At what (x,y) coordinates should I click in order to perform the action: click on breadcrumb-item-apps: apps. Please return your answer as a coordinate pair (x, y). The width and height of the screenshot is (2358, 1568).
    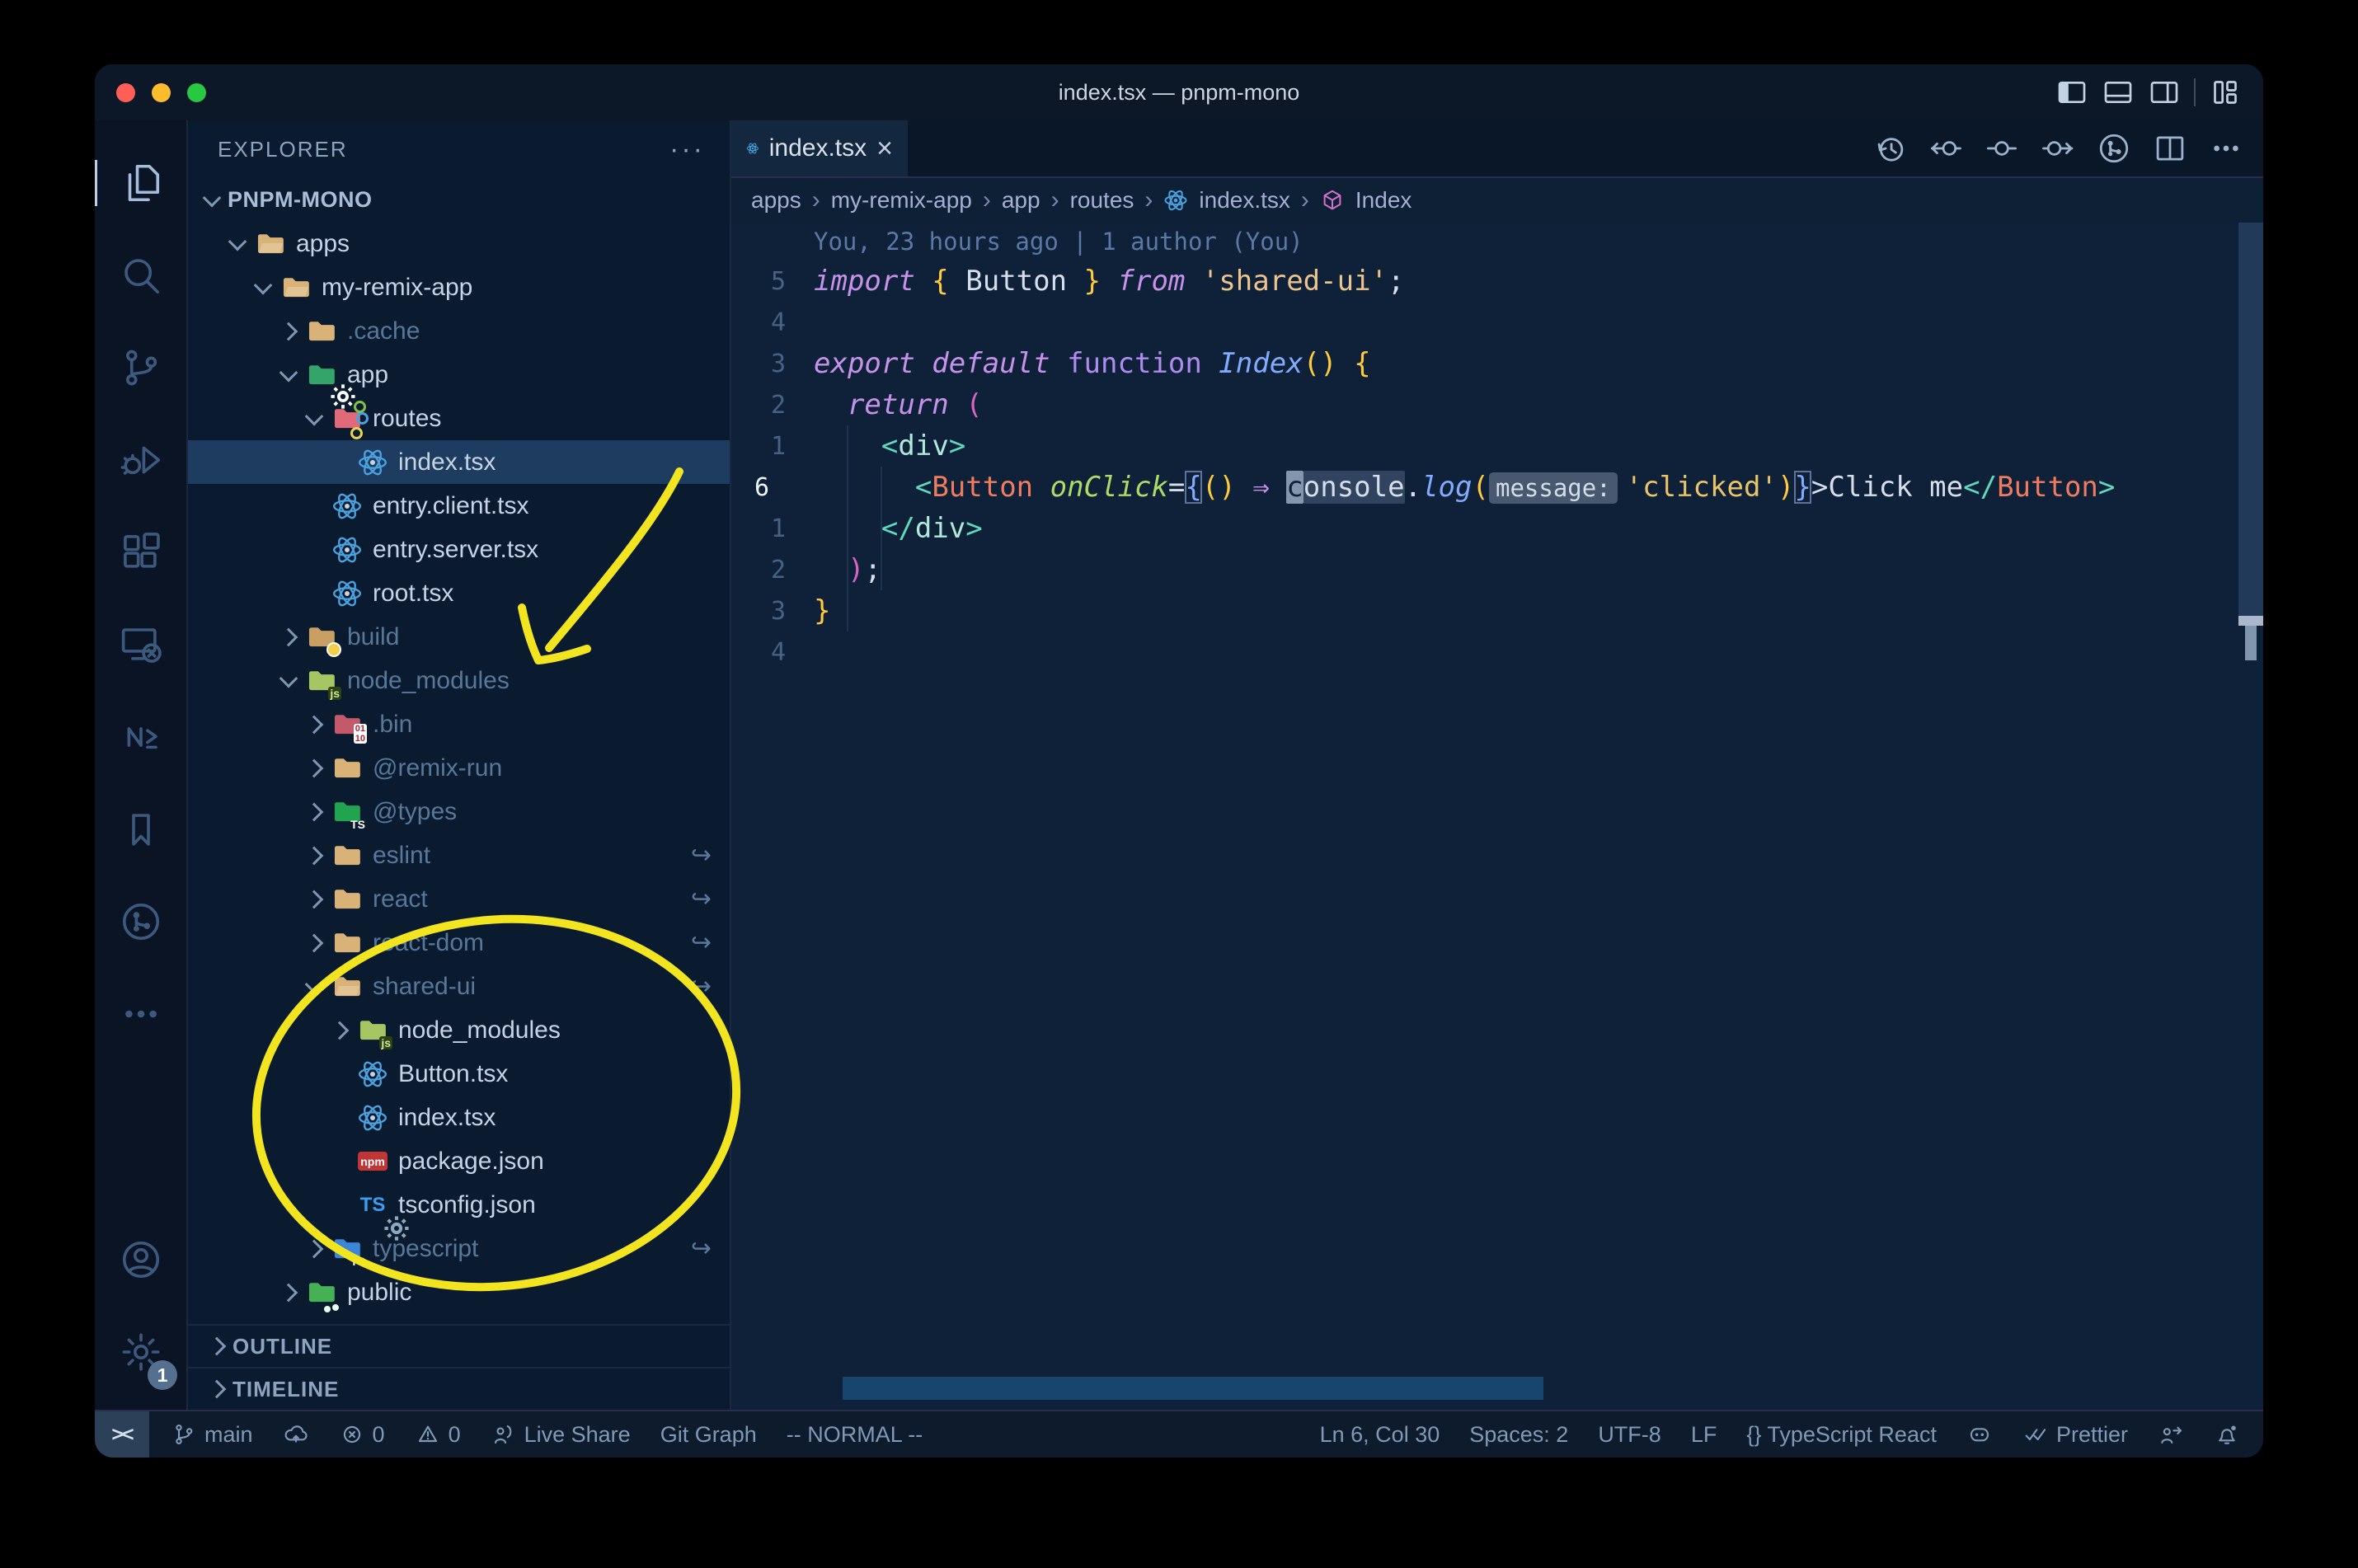
    Looking at the image, I should click on (776, 200).